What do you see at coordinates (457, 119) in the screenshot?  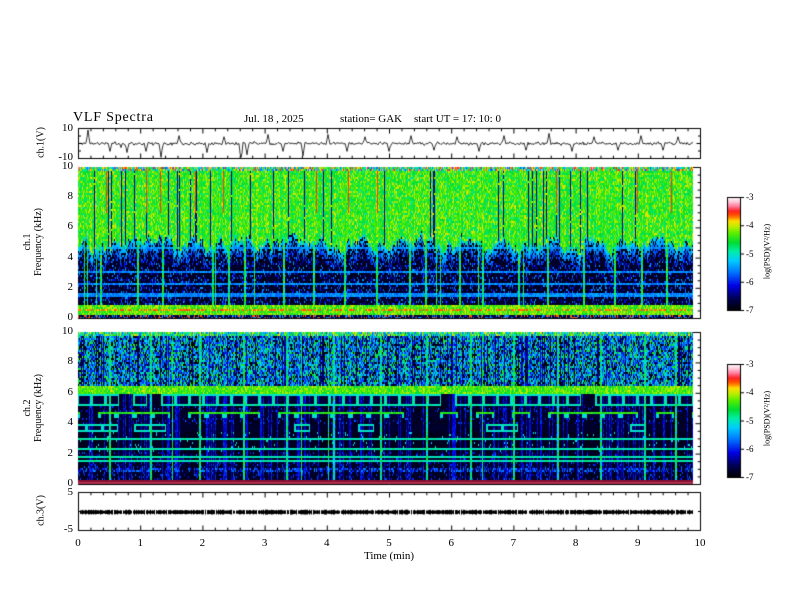 I see `start-ut-label: start UT = 17: 10: 0` at bounding box center [457, 119].